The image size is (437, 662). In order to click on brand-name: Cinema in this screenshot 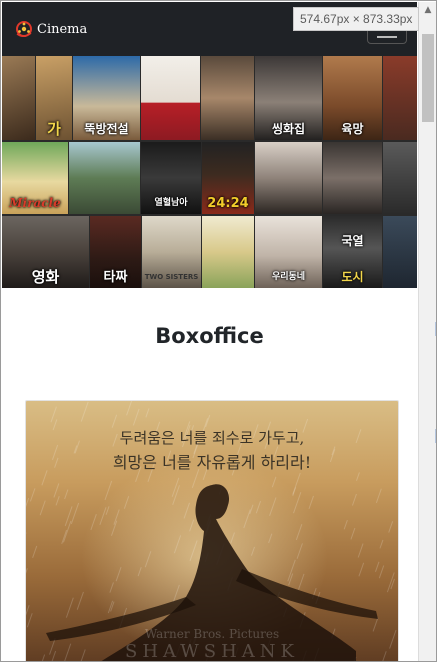, I will do `click(62, 29)`.